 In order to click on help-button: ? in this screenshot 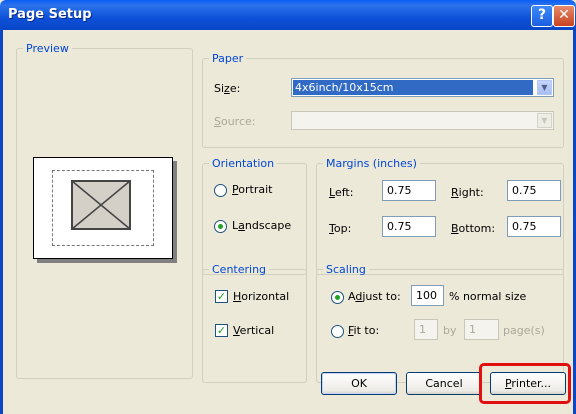, I will do `click(542, 16)`.